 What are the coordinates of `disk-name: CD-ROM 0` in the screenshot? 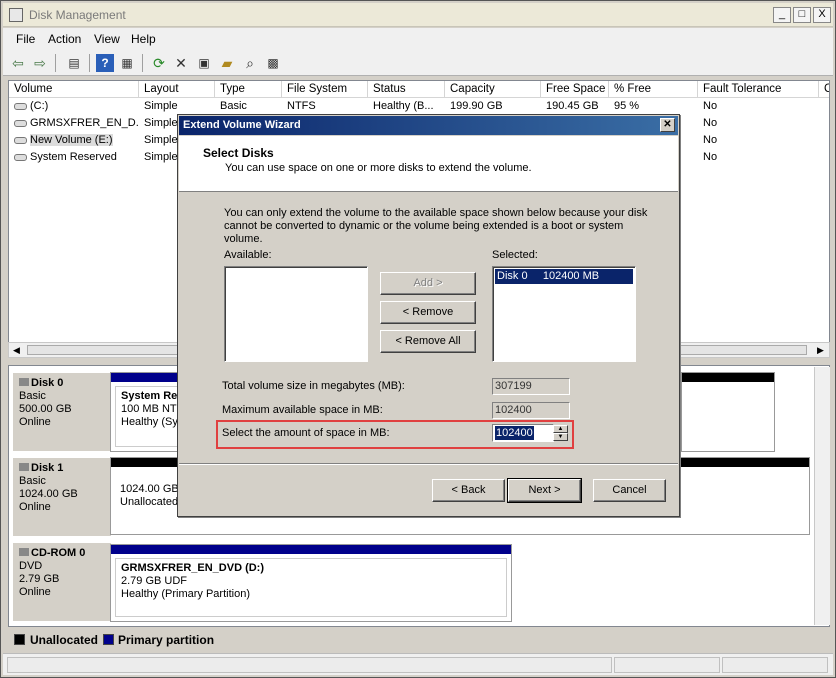 It's located at (58, 553).